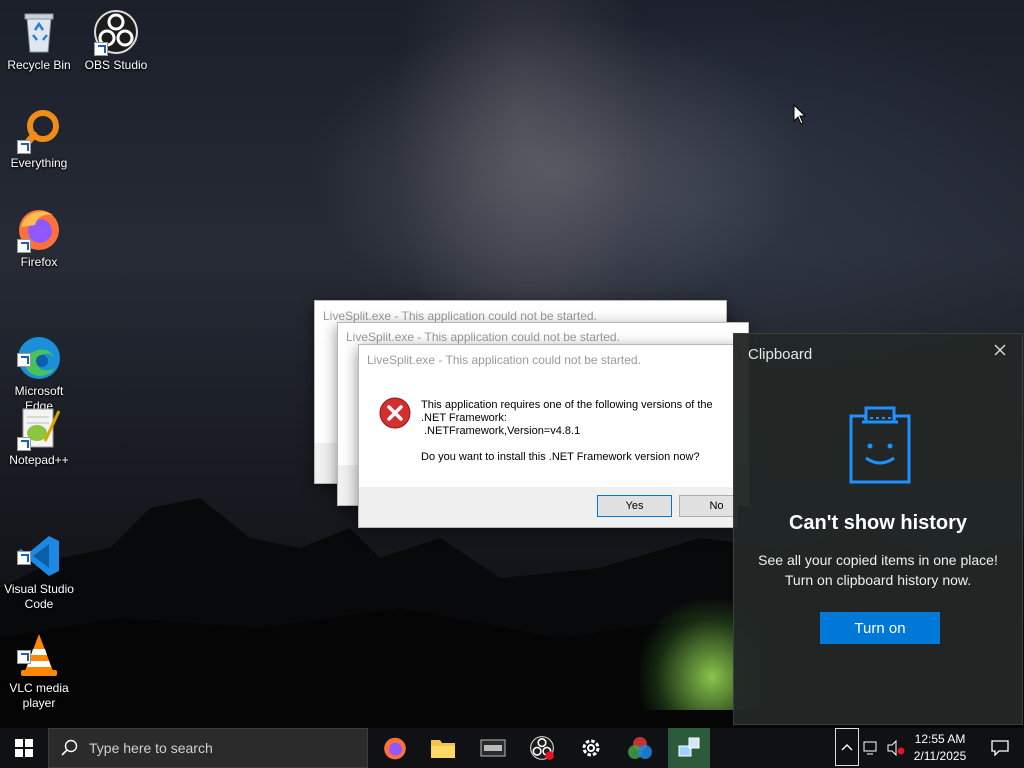  I want to click on desktop-icon-label: Notepad++, so click(39, 460).